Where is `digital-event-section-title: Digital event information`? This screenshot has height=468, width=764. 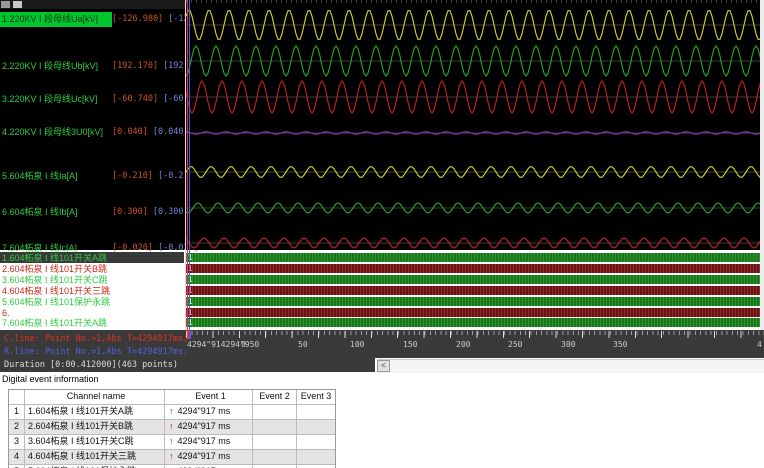 digital-event-section-title: Digital event information is located at coordinates (50, 379).